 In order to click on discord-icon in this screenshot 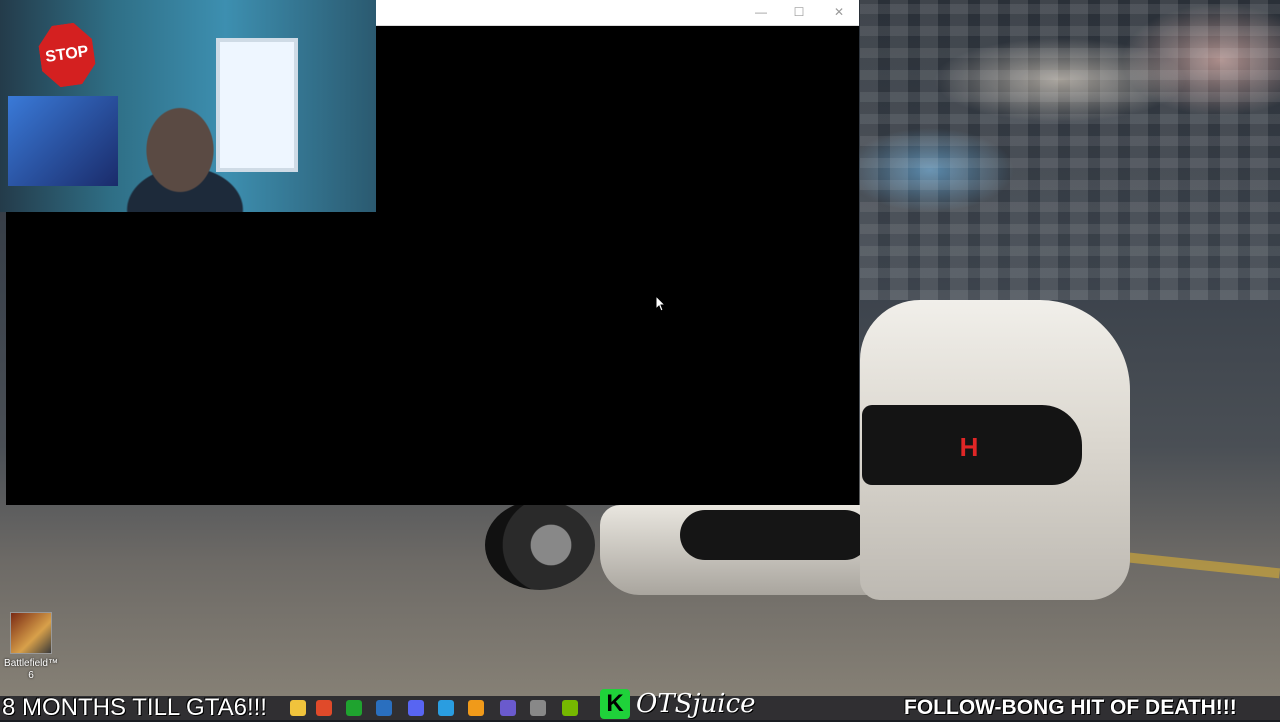, I will do `click(416, 708)`.